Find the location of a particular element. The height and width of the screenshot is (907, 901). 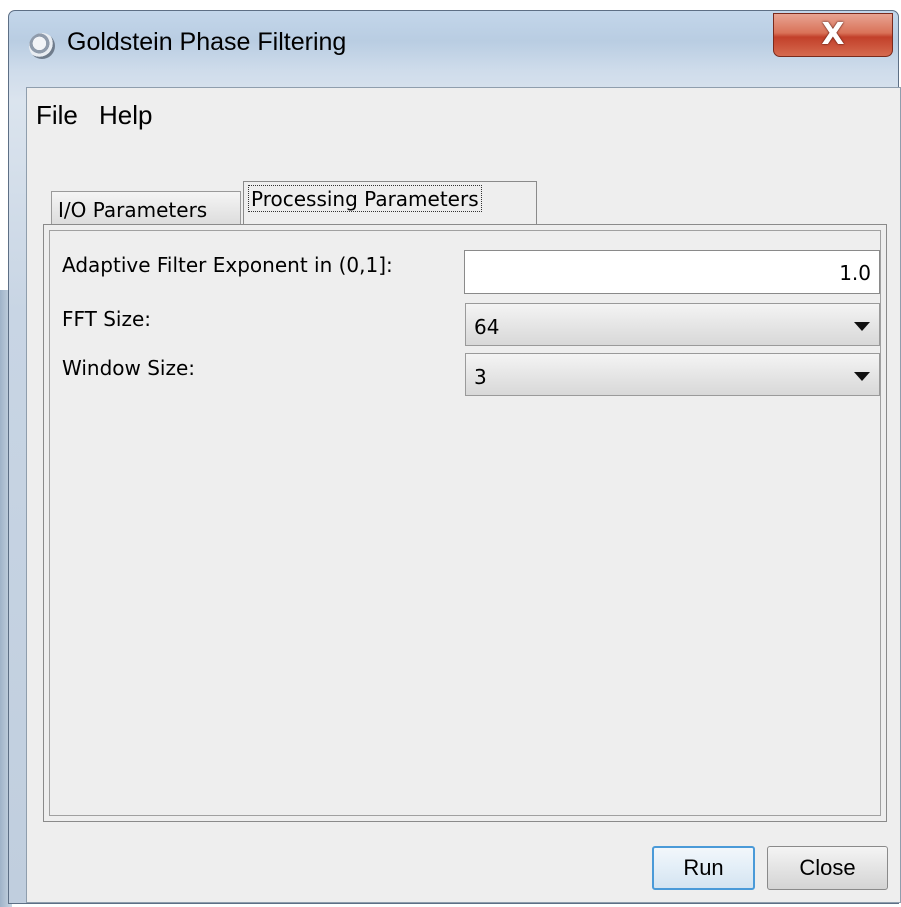

window-size-value: 3 is located at coordinates (480, 377).